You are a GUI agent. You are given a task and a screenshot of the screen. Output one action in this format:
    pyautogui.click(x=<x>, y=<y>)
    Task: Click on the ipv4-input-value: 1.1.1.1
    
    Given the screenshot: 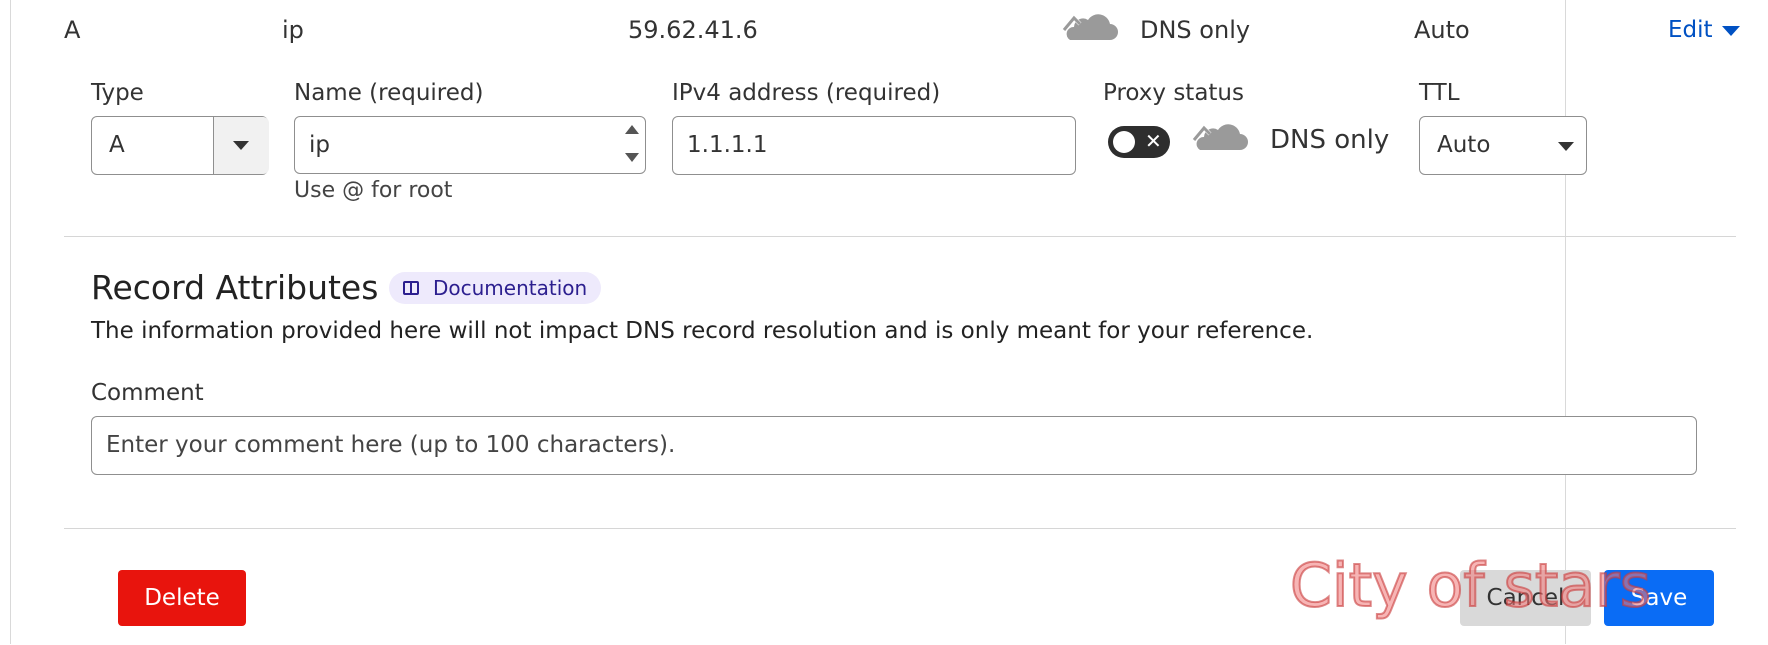 What is the action you would take?
    pyautogui.click(x=727, y=145)
    